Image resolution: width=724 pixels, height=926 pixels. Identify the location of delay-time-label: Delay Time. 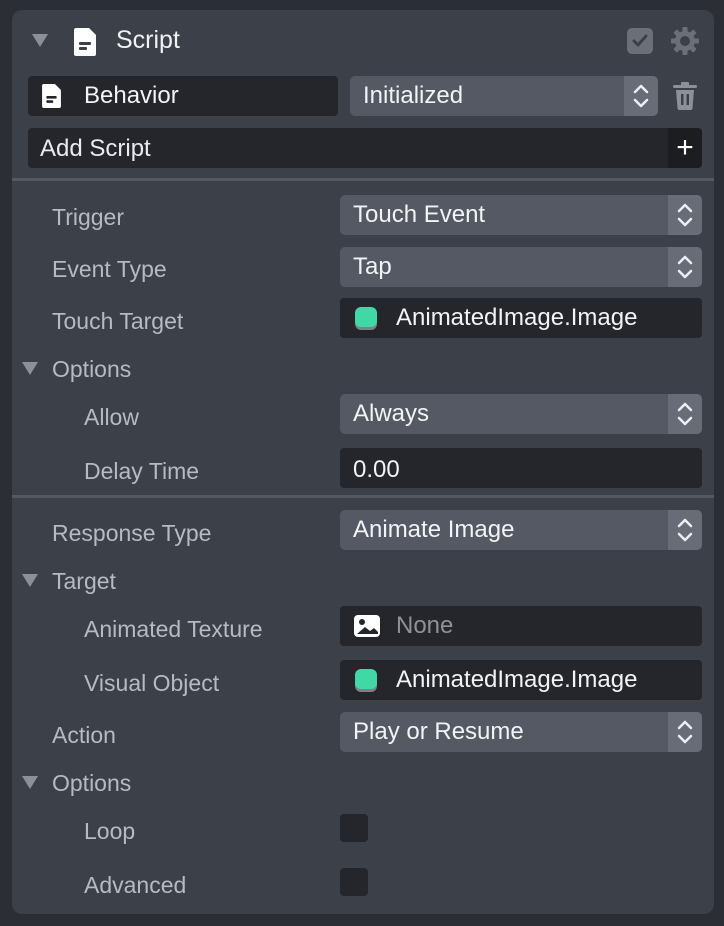
(142, 471).